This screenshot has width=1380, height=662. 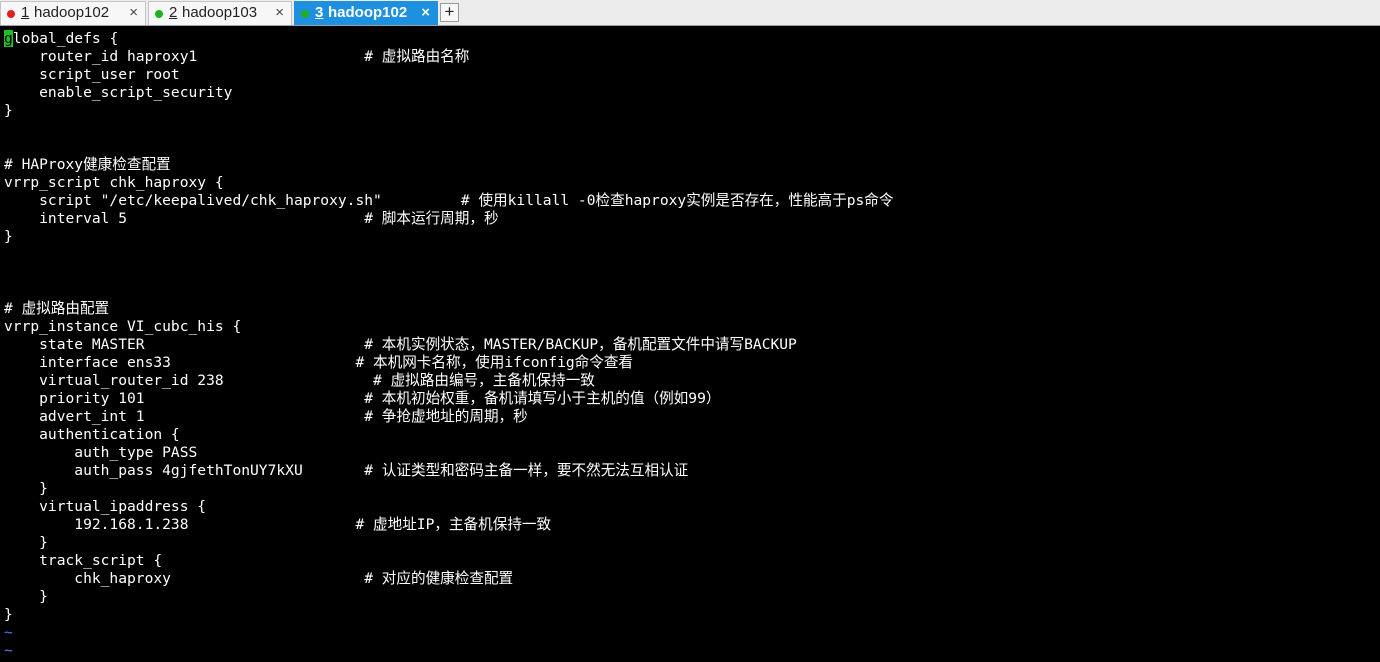 I want to click on terminal-line: # HAProxy健康检查配置, so click(x=87, y=164).